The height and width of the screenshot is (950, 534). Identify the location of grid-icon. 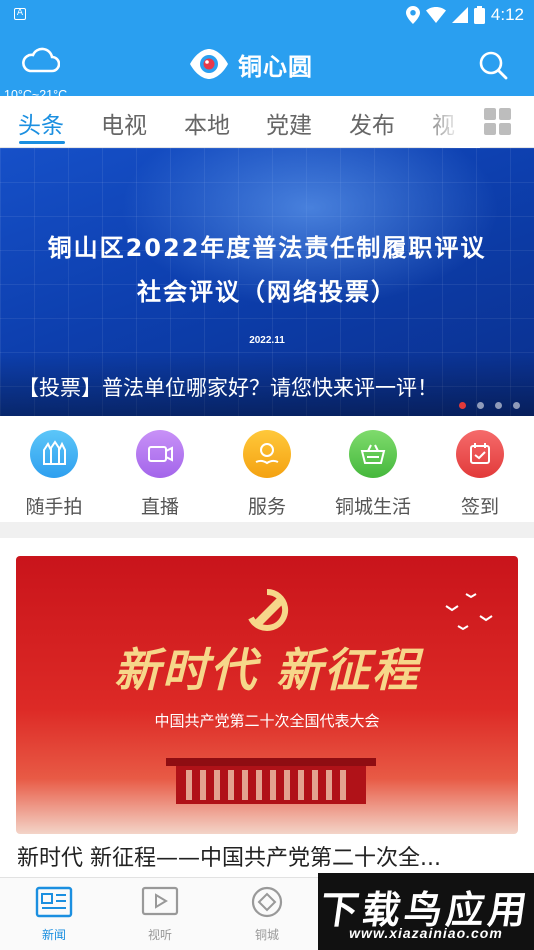
(490, 114).